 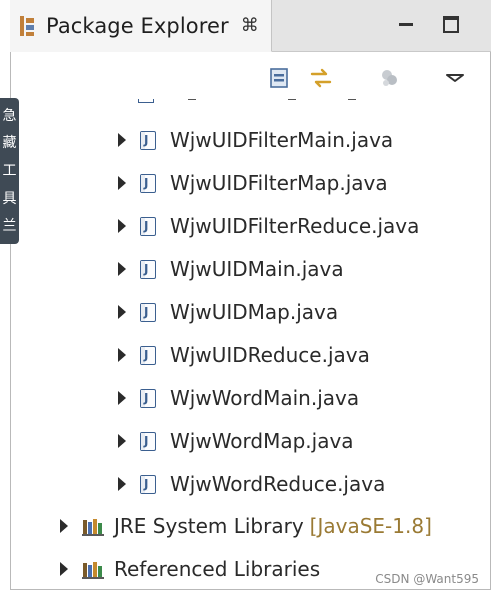 I want to click on minimize-icon, so click(x=407, y=25).